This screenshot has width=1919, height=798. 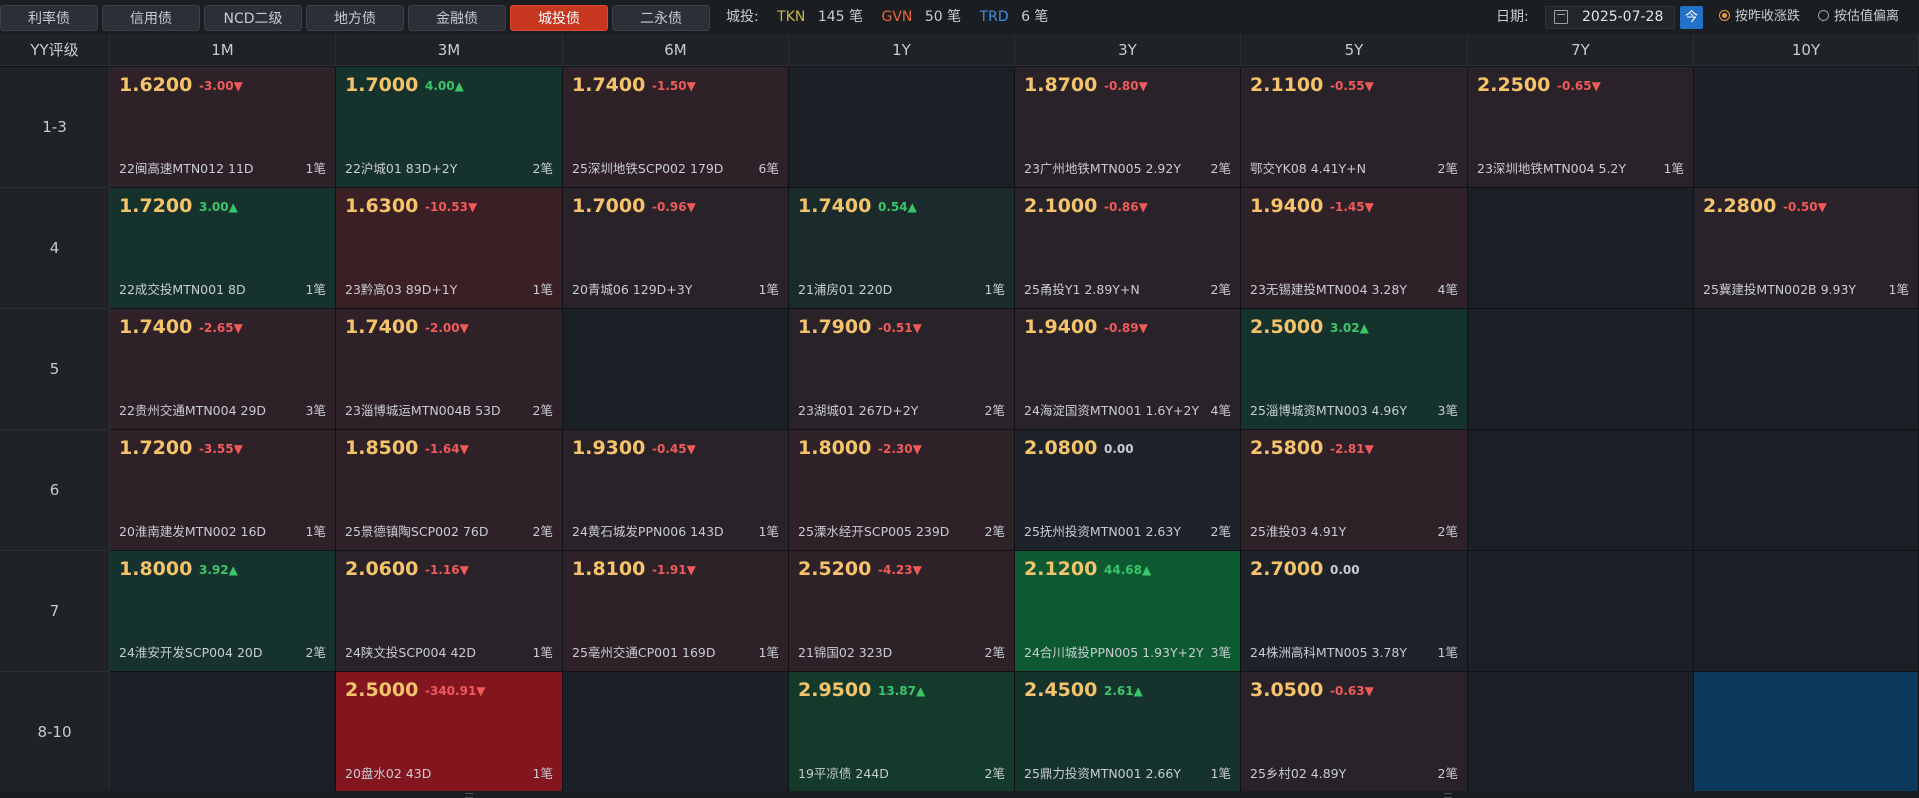 What do you see at coordinates (156, 206) in the screenshot?
I see `yield-value: 1.7200` at bounding box center [156, 206].